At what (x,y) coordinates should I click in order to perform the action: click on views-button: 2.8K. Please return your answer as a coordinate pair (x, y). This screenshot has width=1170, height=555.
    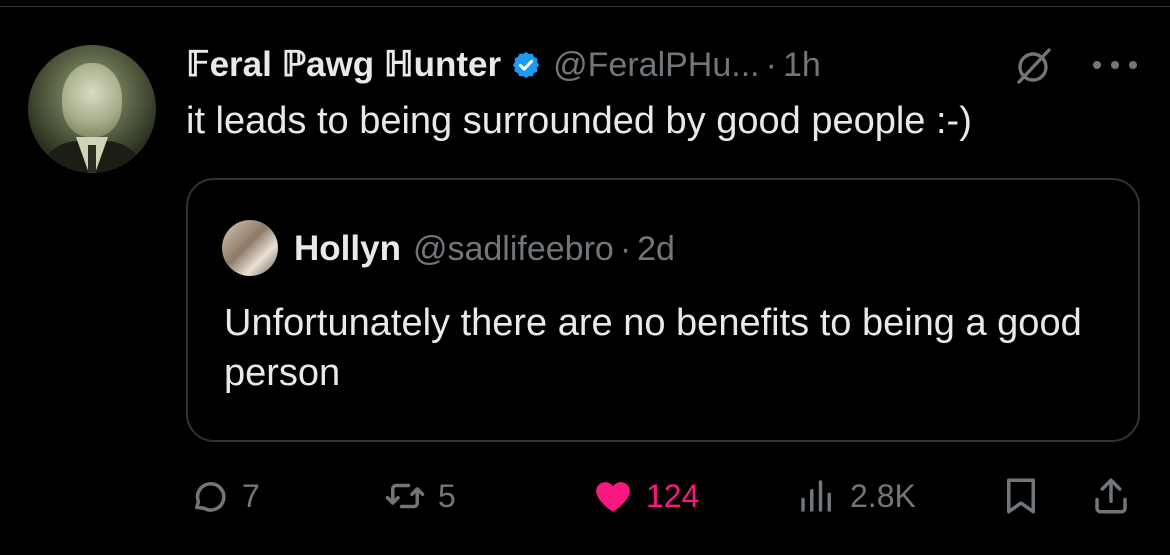
    Looking at the image, I should click on (856, 496).